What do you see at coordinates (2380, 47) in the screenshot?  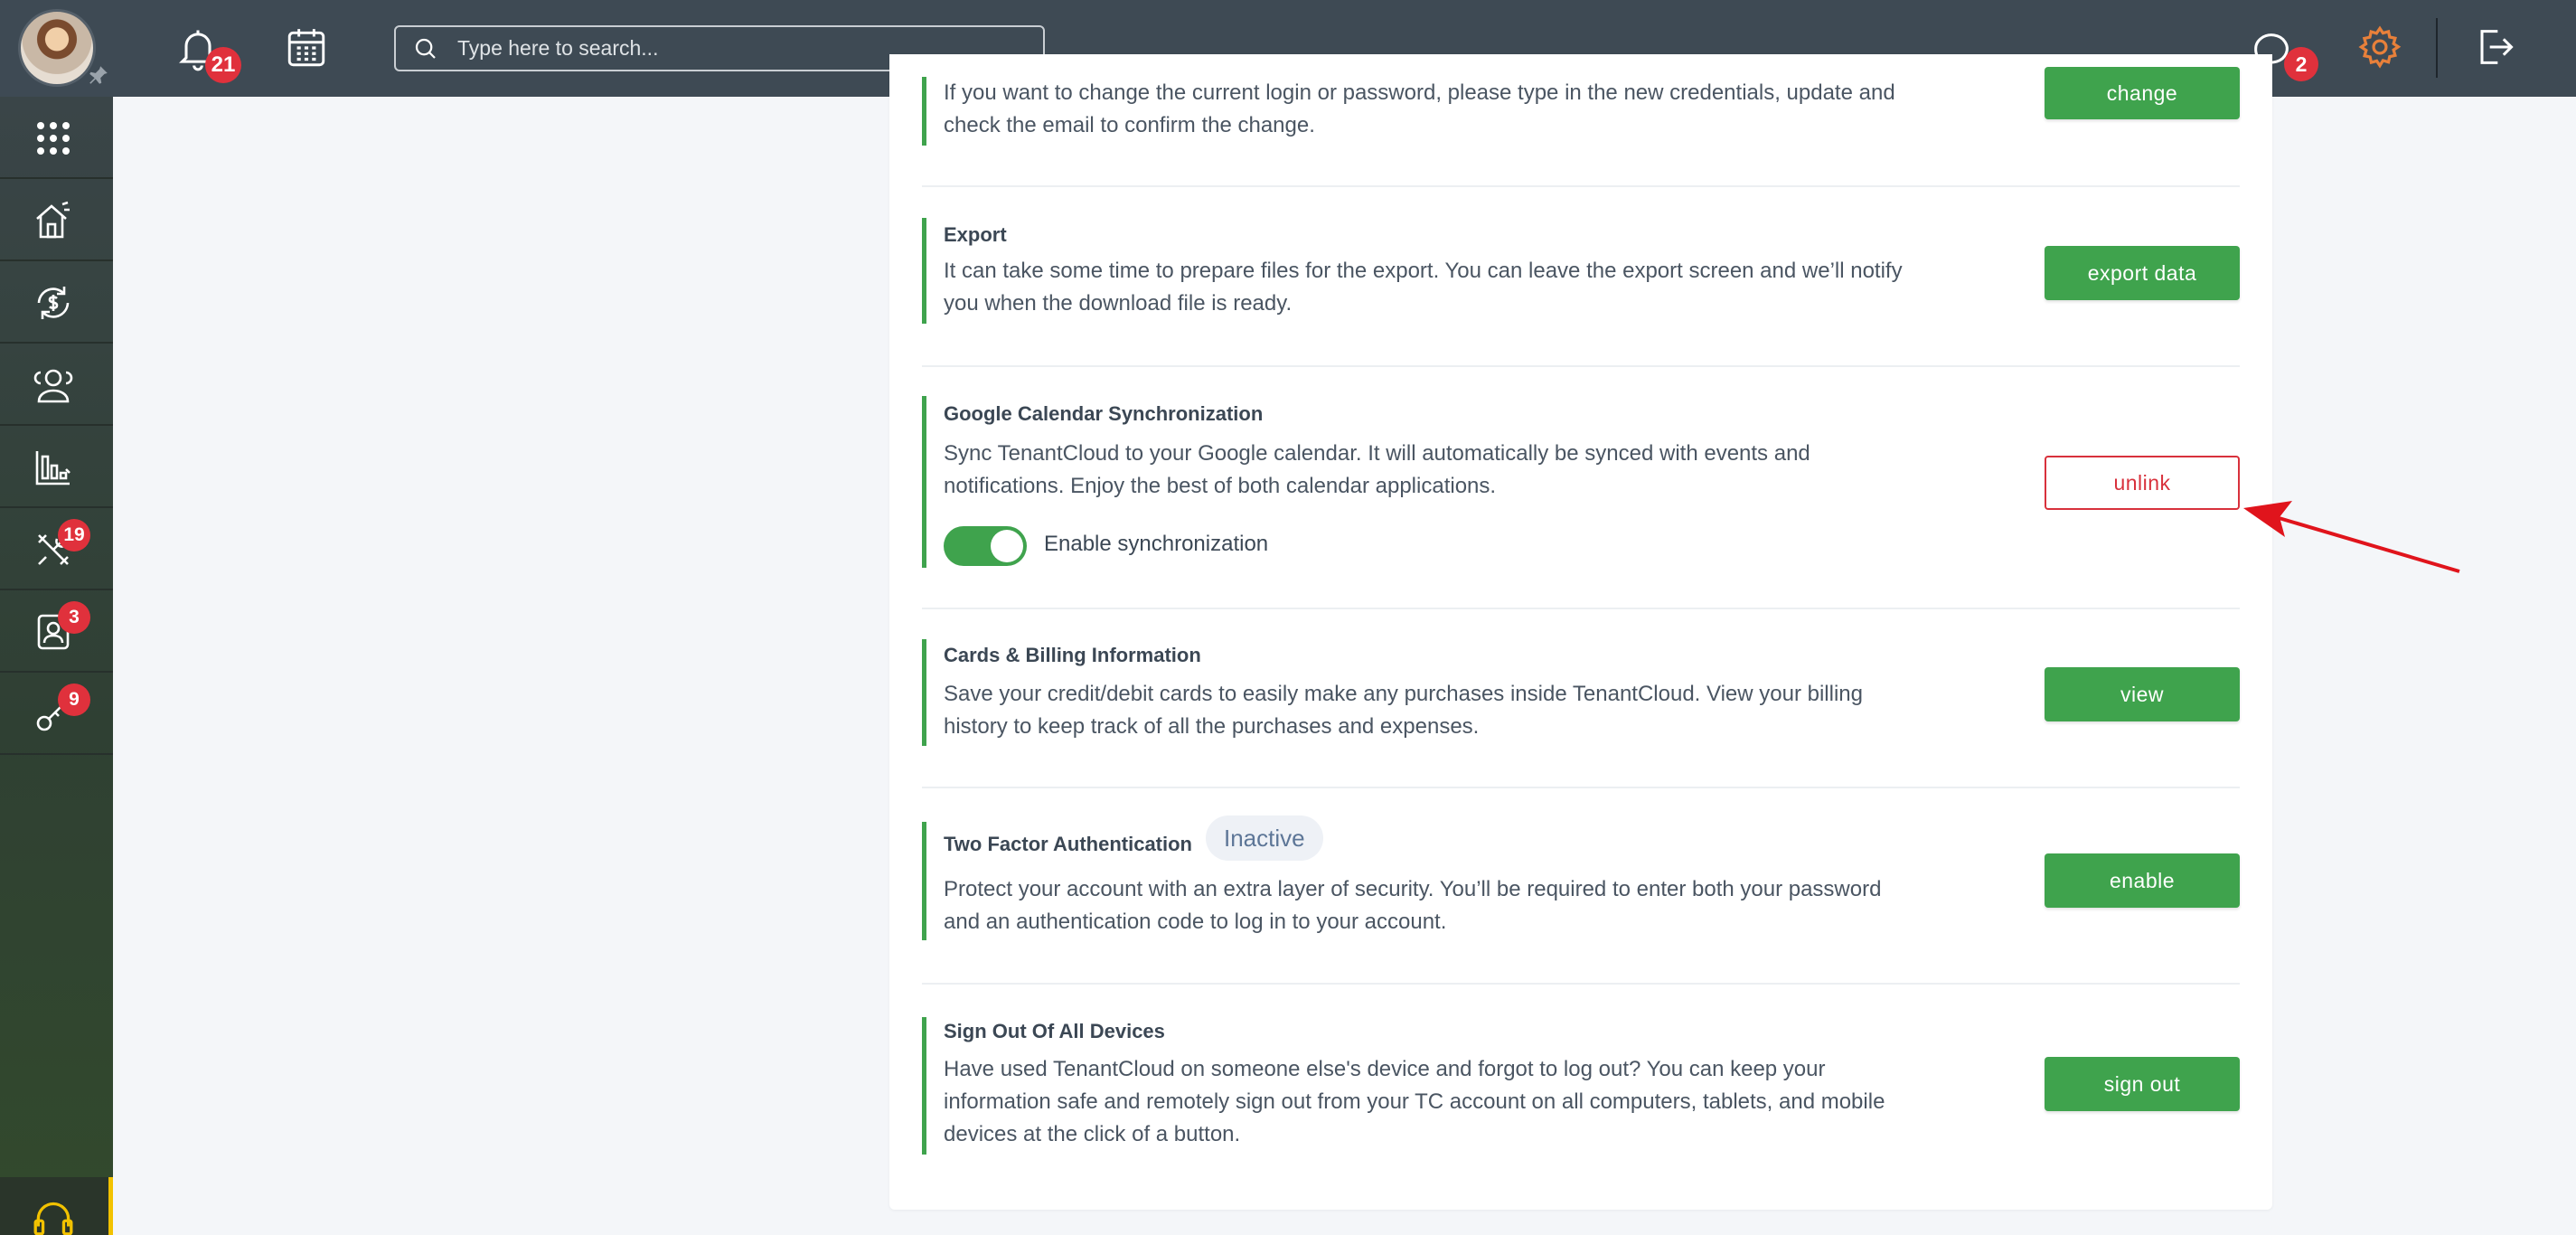 I see `gear-icon` at bounding box center [2380, 47].